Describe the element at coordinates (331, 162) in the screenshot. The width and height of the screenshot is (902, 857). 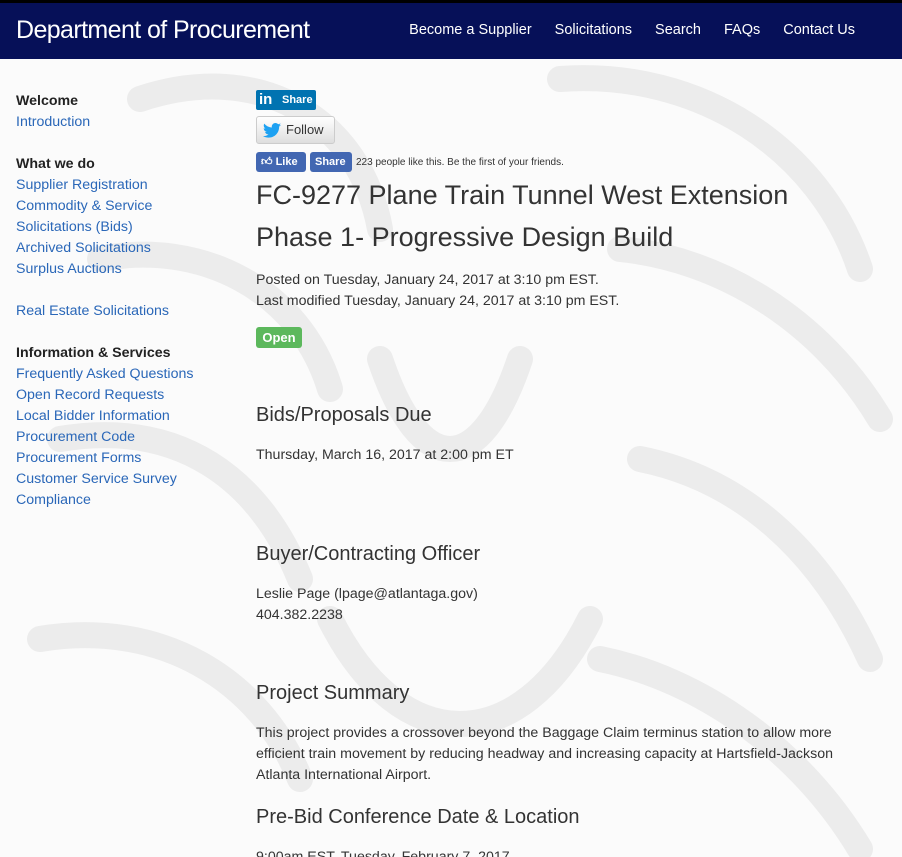
I see `facebook-share-button: Share` at that location.